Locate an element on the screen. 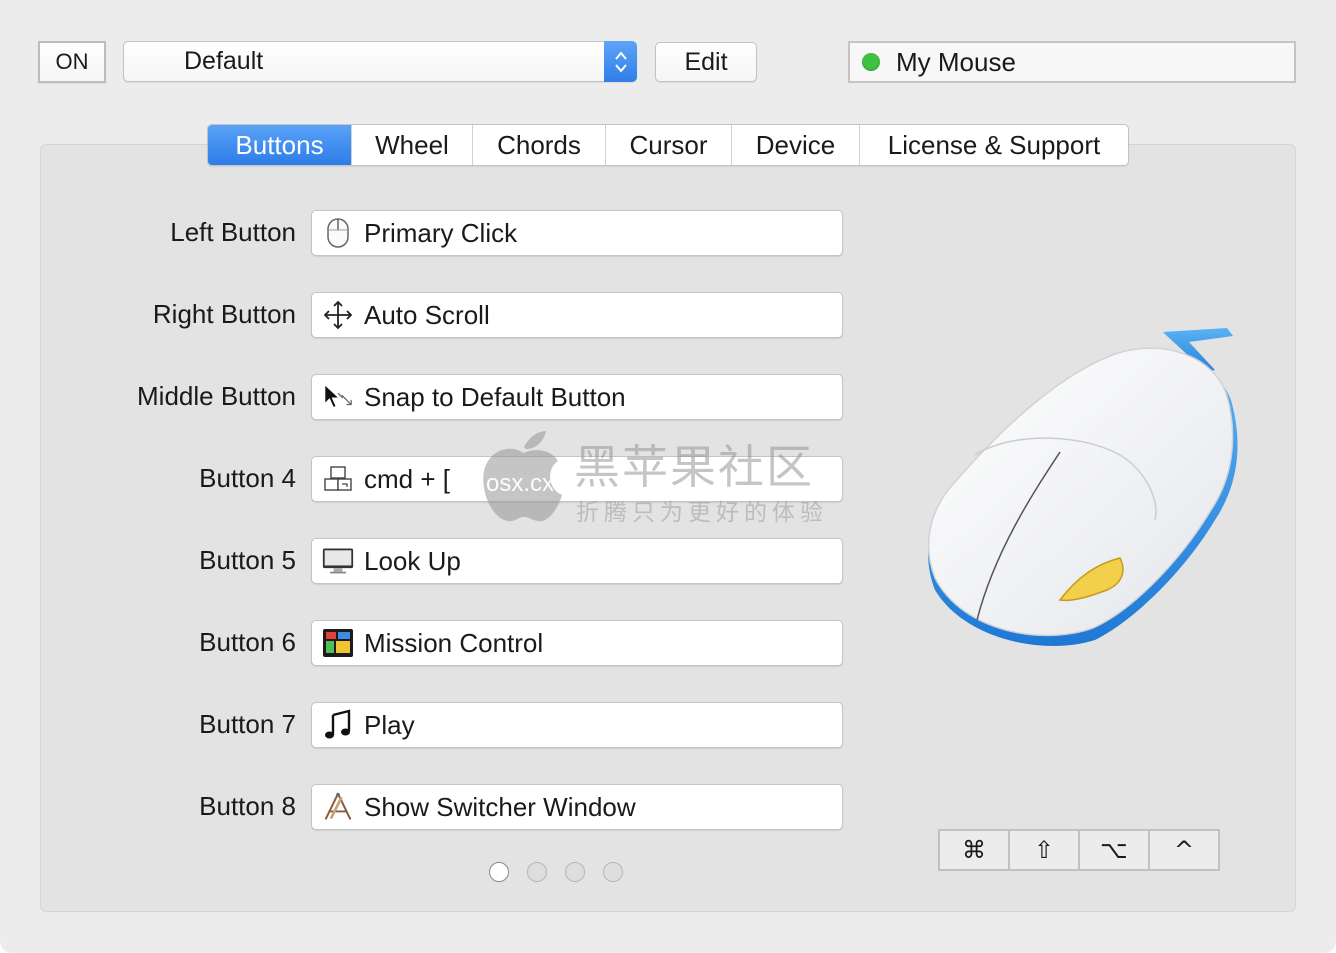 This screenshot has height=953, width=1336. button-4-action-label: cmd + [ is located at coordinates (407, 478).